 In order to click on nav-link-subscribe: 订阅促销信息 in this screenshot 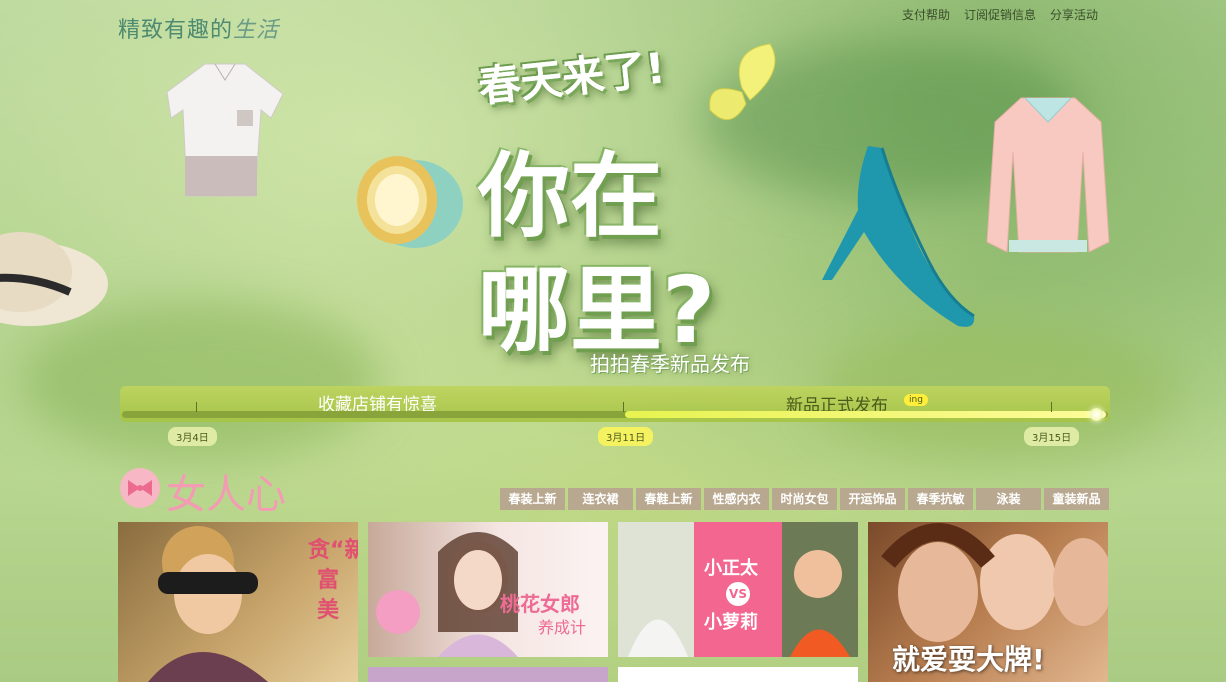, I will do `click(1000, 14)`.